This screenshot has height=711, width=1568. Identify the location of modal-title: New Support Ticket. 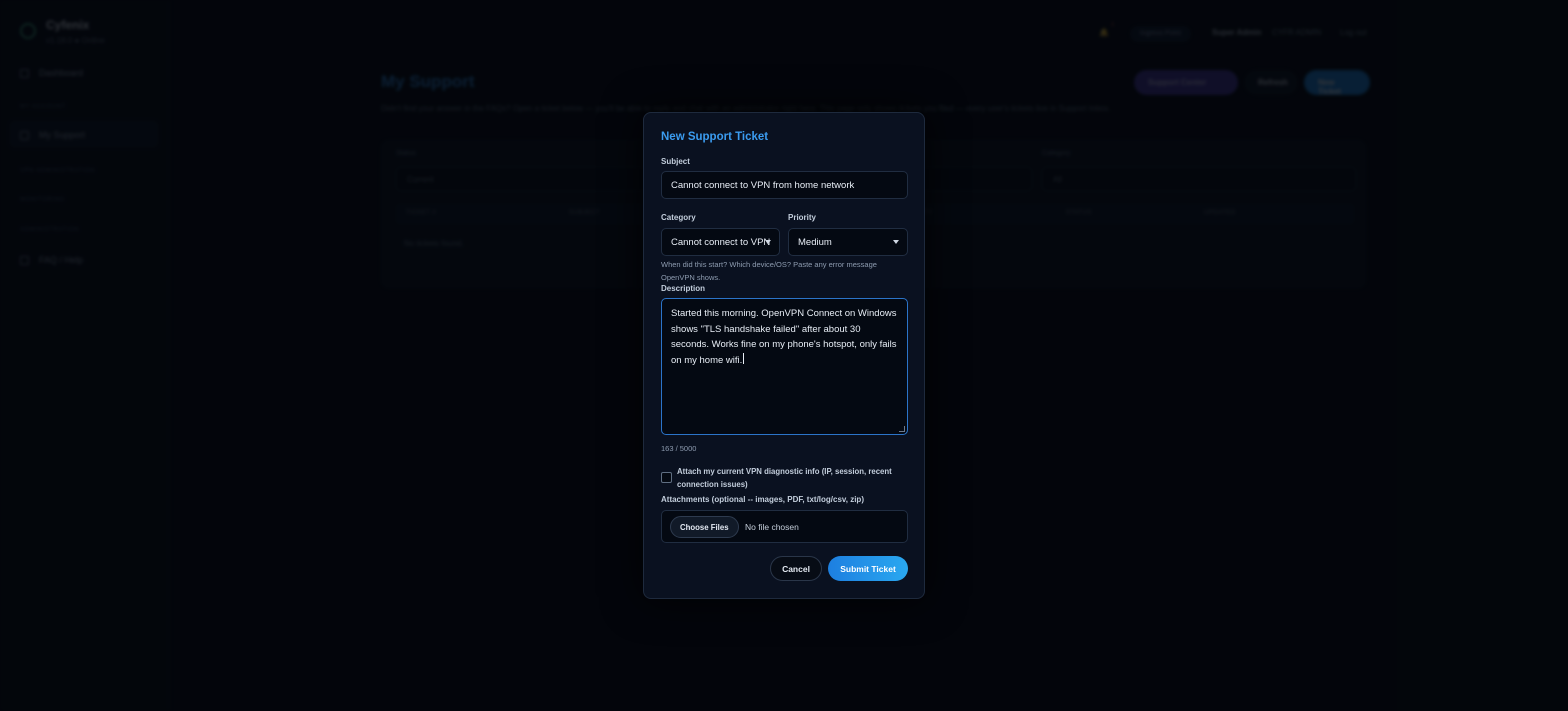
(715, 137).